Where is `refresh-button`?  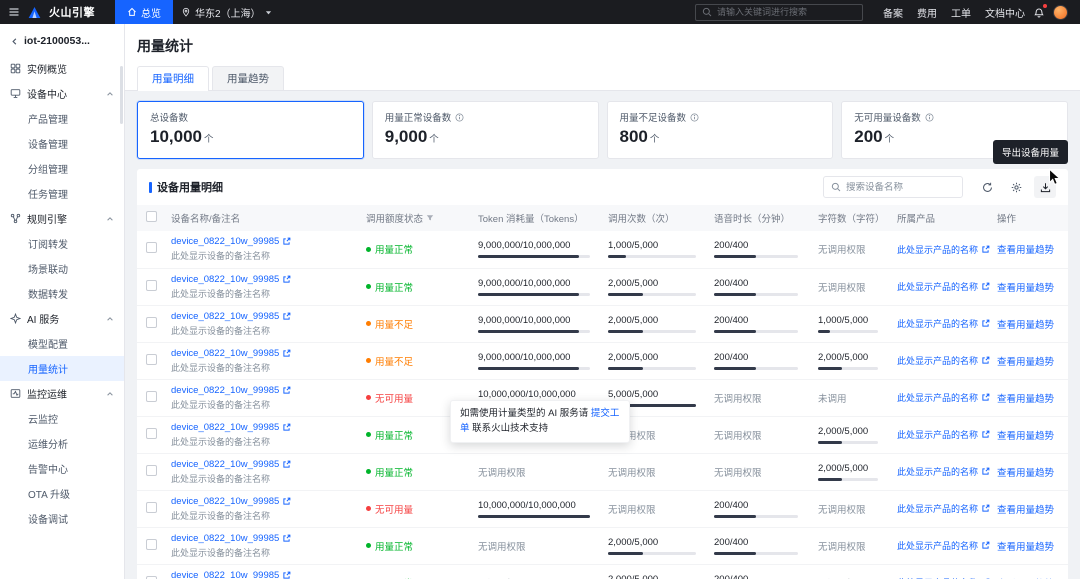
refresh-button is located at coordinates (987, 187).